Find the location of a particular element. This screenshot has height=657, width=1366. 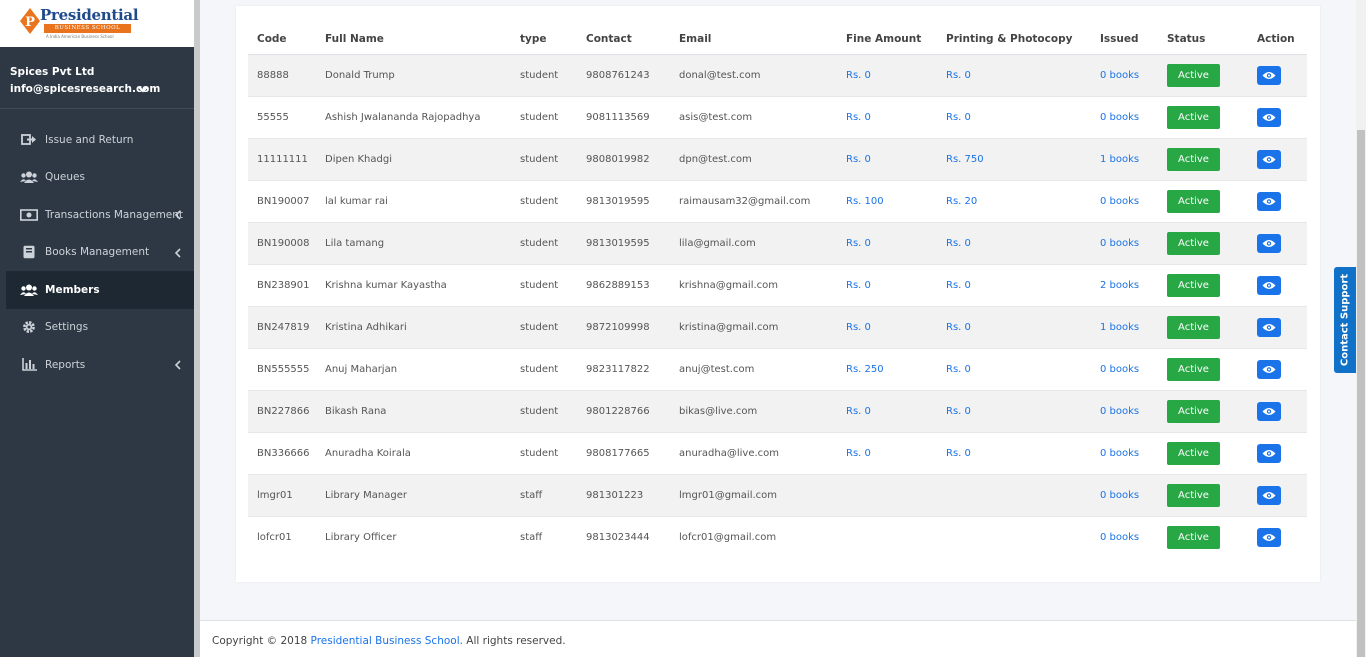

sidebar-item-label: Queues is located at coordinates (65, 177).